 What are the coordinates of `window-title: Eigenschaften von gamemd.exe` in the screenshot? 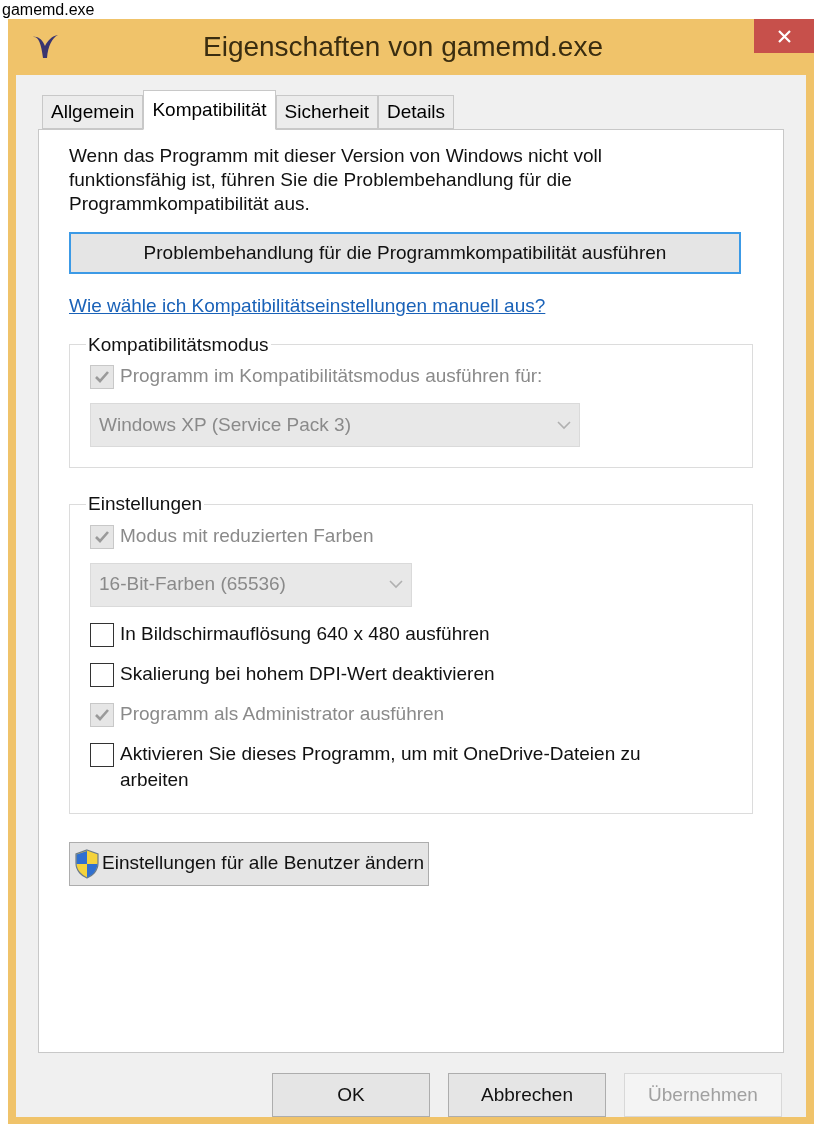 It's located at (403, 47).